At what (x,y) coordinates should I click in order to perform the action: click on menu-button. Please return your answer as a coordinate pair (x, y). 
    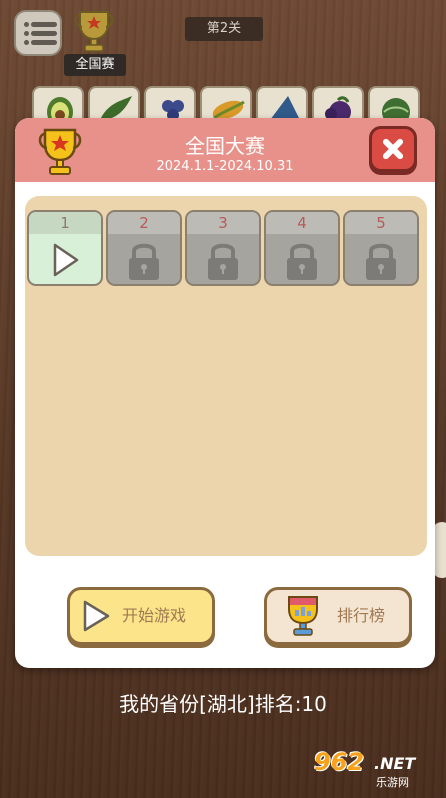
    Looking at the image, I should click on (38, 33).